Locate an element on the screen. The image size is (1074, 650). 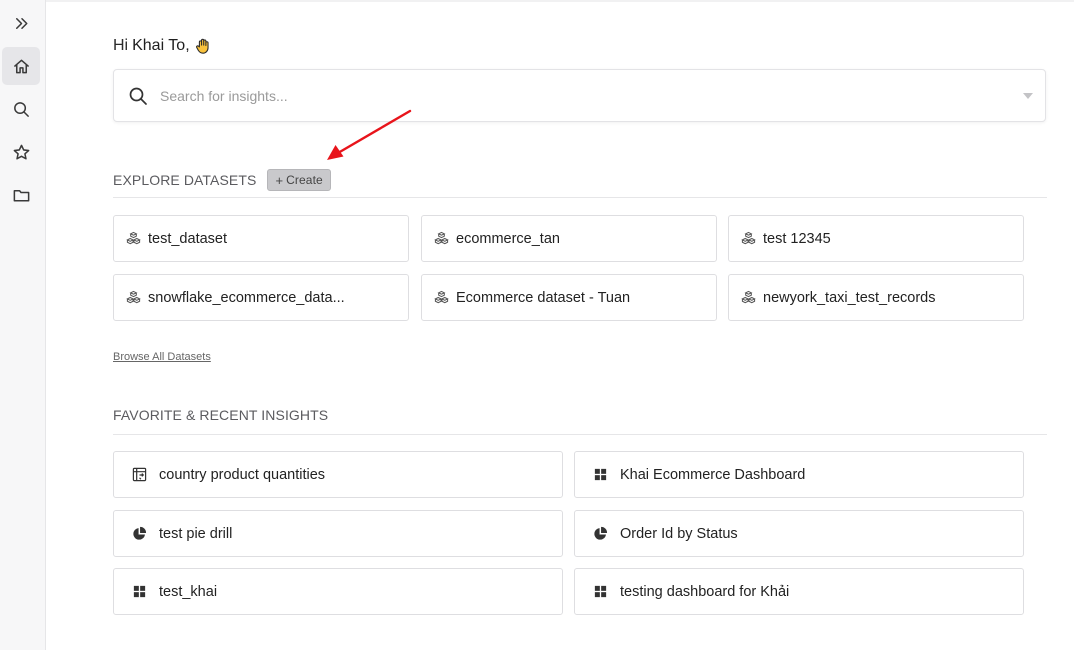
chevron-down-icon is located at coordinates (1028, 96).